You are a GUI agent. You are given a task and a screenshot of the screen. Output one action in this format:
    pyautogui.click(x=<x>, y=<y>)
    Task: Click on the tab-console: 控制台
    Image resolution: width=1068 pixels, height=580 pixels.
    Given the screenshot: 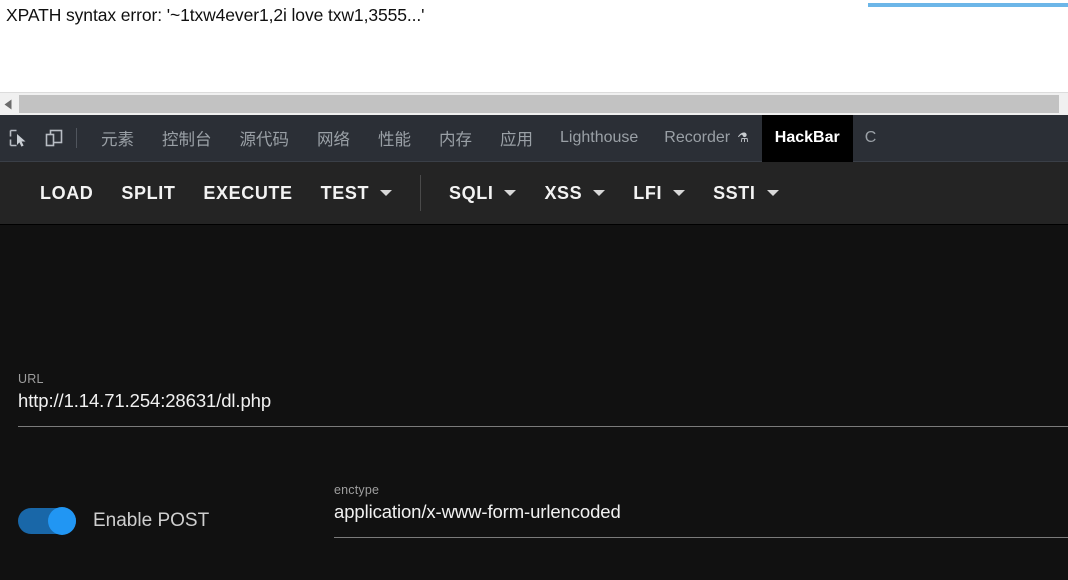 What is the action you would take?
    pyautogui.click(x=187, y=138)
    